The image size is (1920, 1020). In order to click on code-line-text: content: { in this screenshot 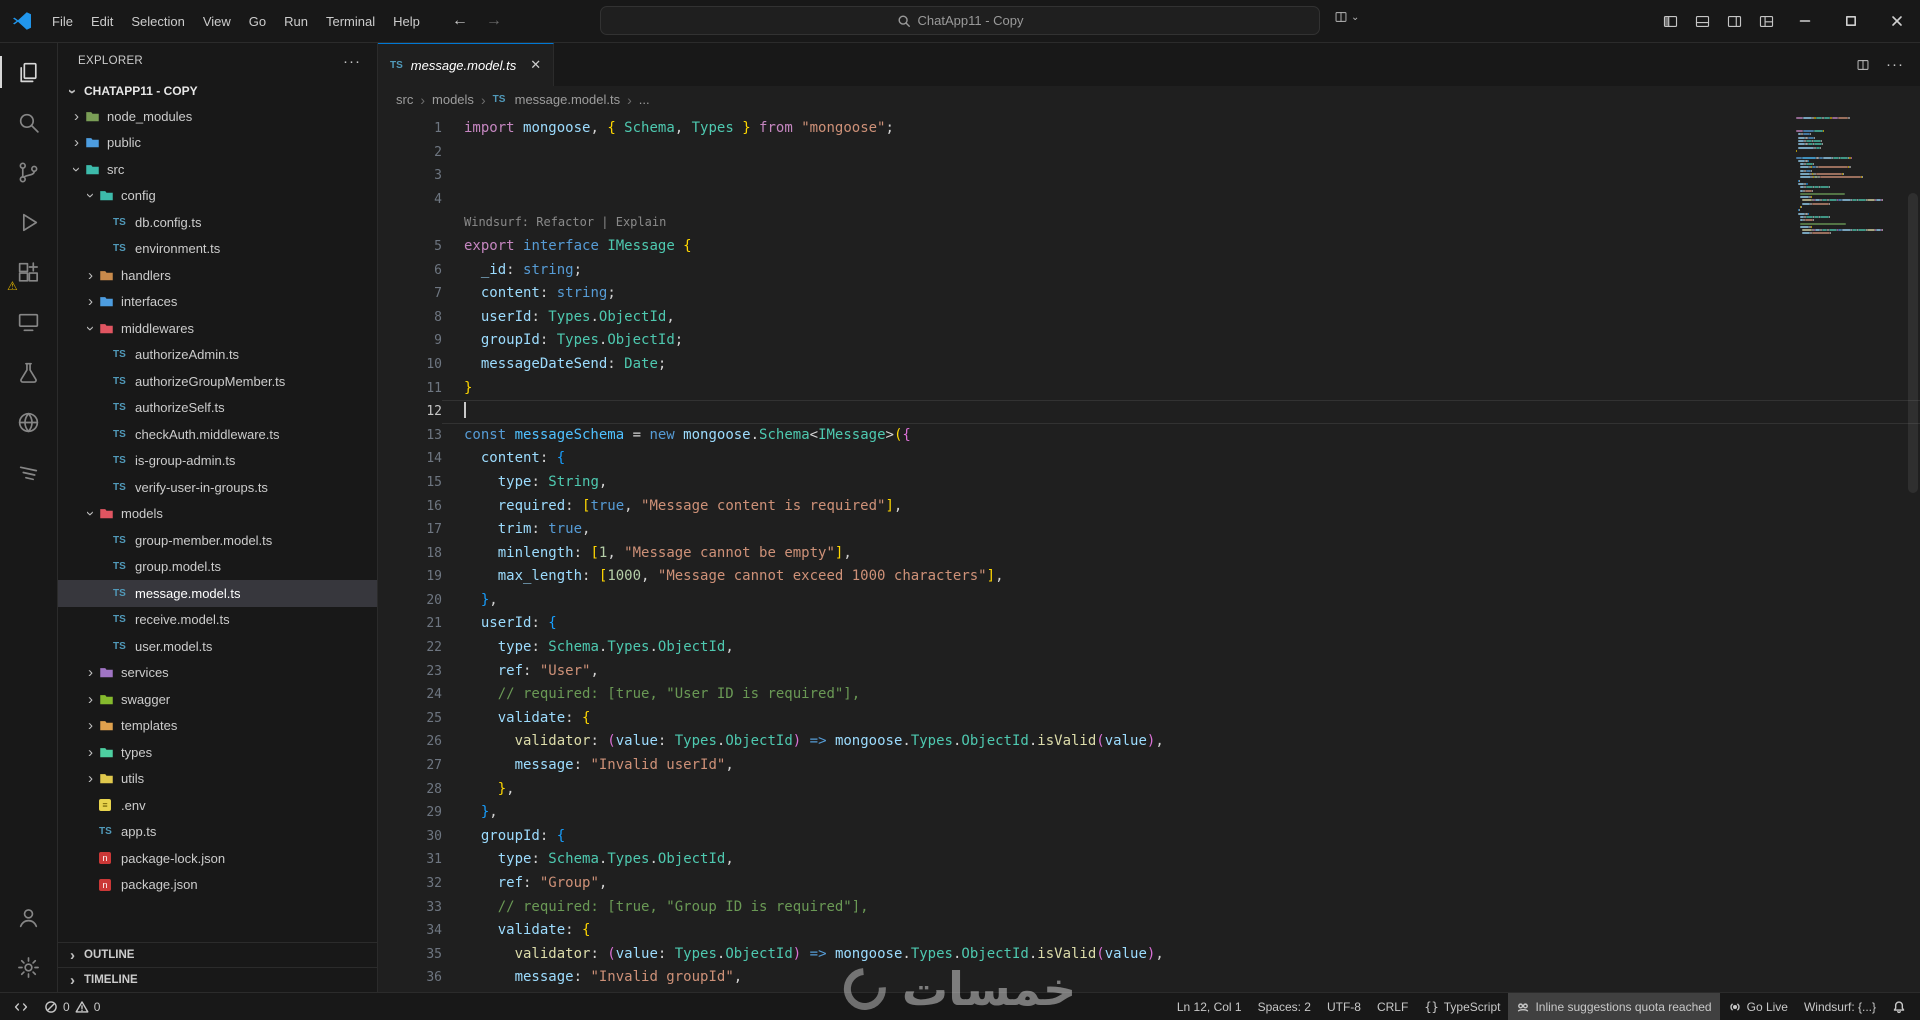, I will do `click(1181, 459)`.